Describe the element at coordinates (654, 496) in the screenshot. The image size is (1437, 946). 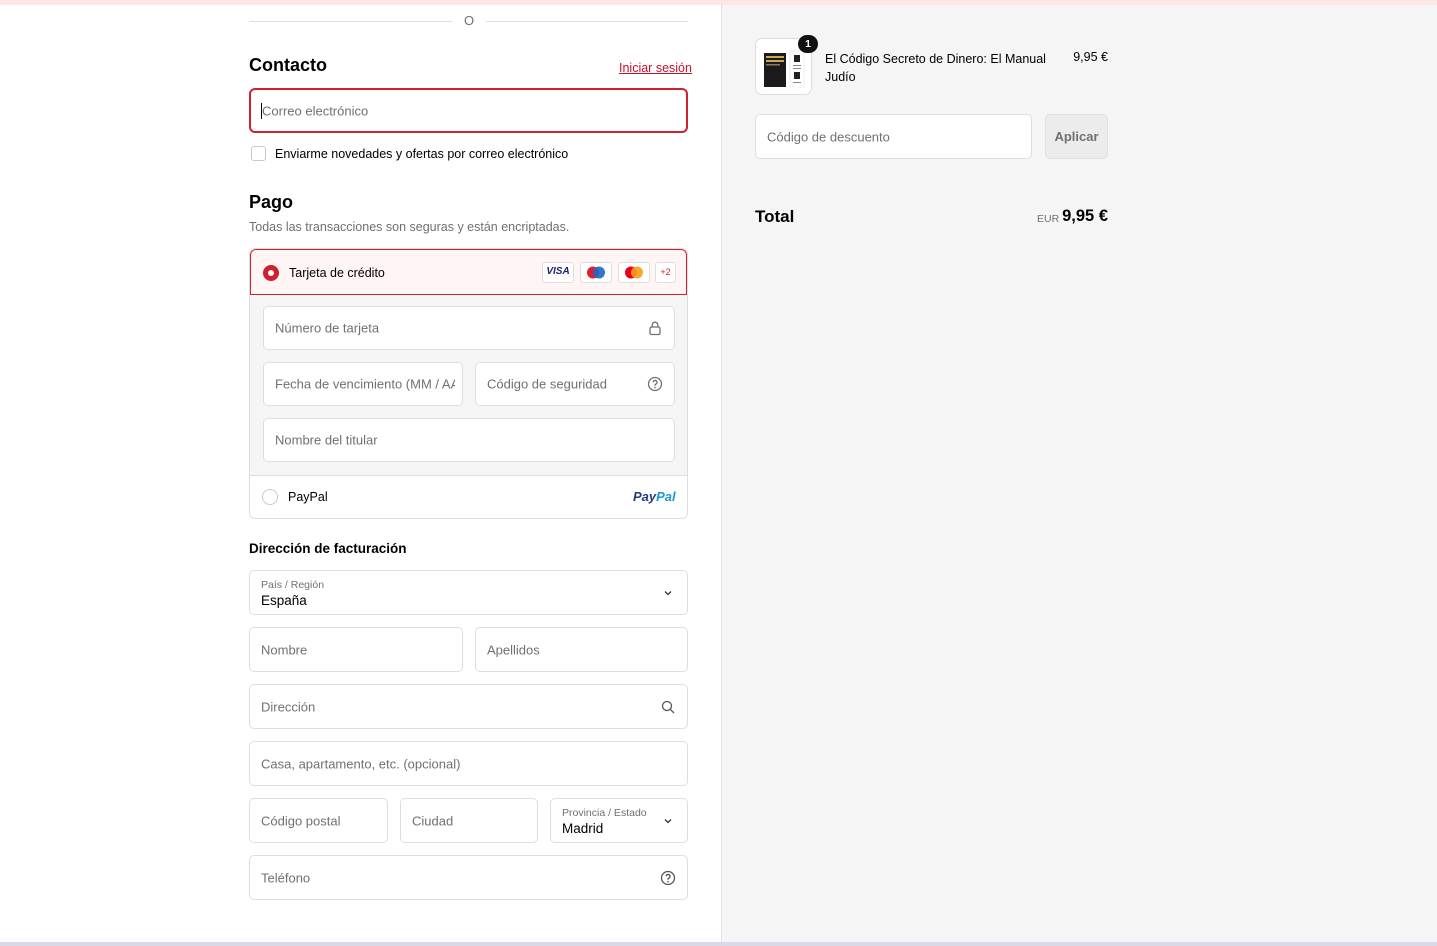
I see `paypal-logo: PayPal` at that location.